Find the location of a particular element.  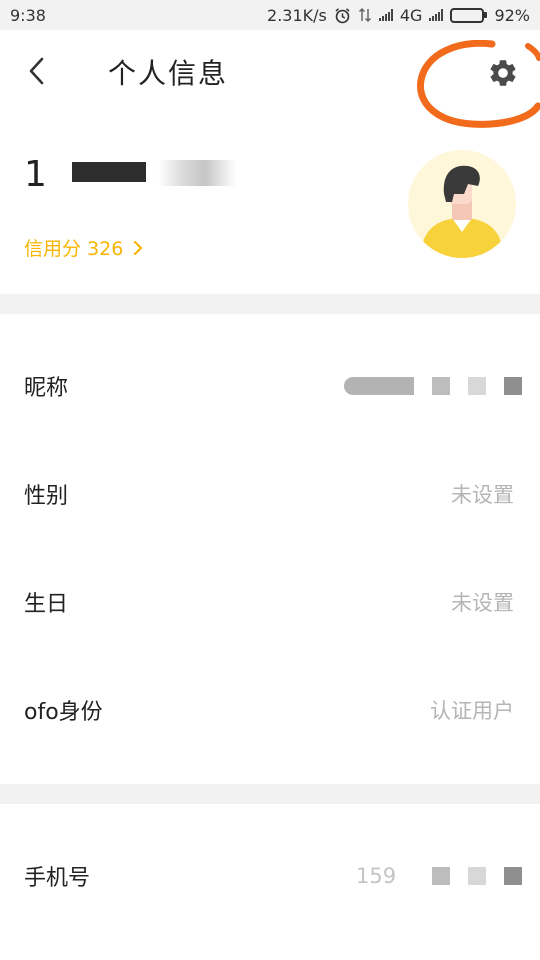

credit-score-value: 326 is located at coordinates (105, 249).